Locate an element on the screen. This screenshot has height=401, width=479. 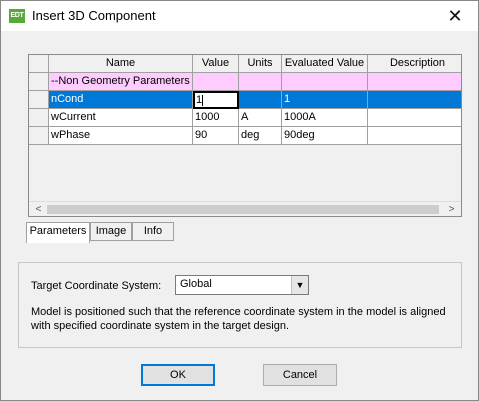
column-header-name: Name is located at coordinates (121, 64).